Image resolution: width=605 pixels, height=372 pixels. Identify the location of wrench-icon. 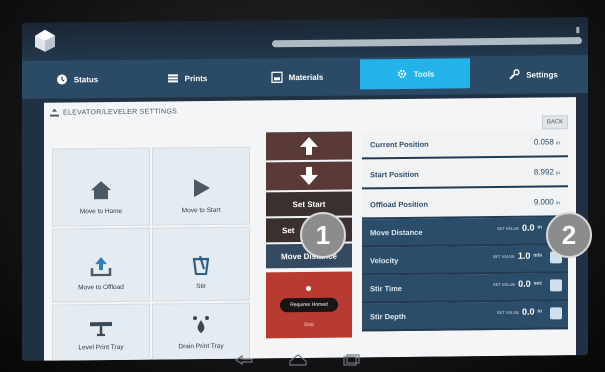
(514, 74).